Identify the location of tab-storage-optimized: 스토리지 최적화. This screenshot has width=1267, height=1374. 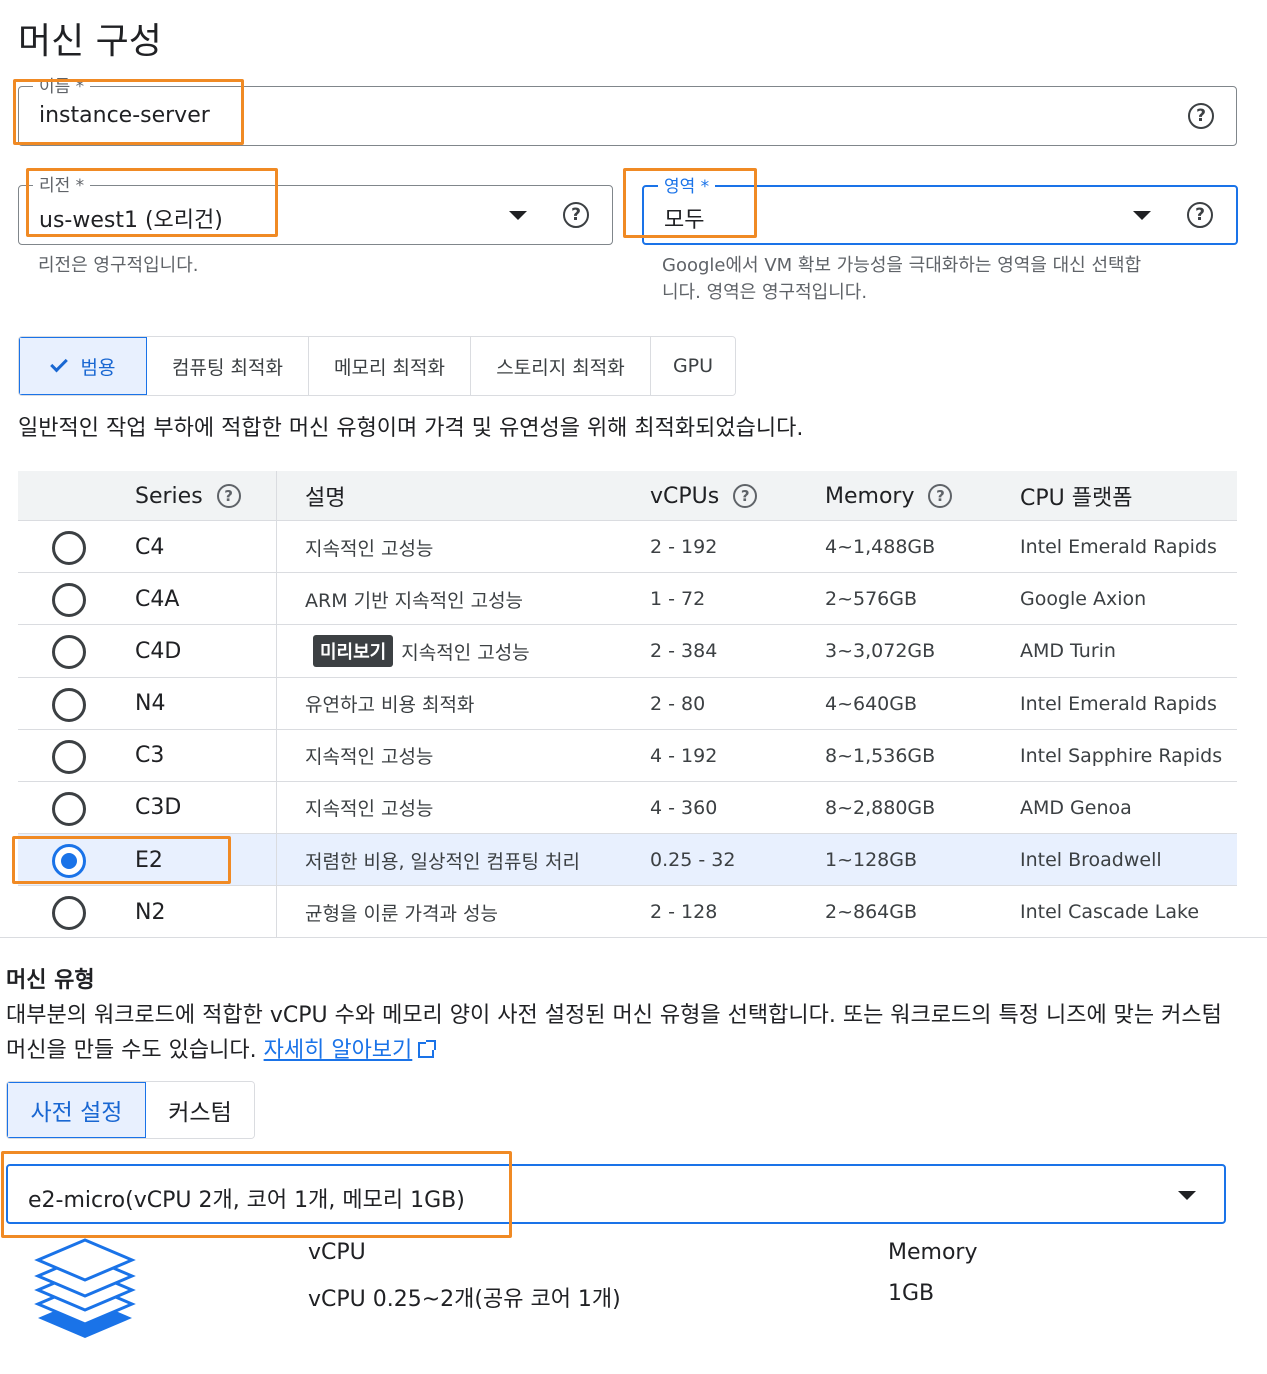
(561, 366).